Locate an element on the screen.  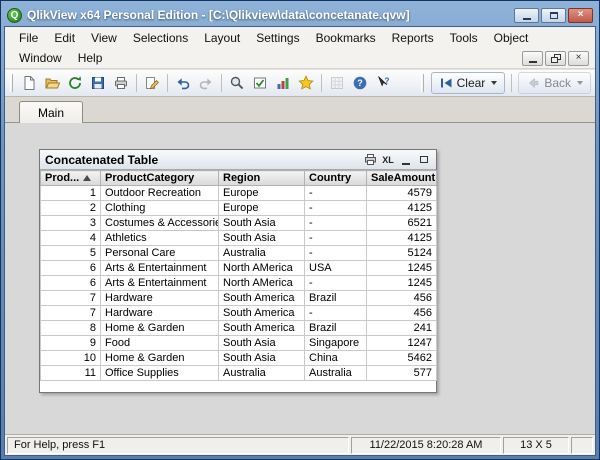
back-button: Back is located at coordinates (554, 83).